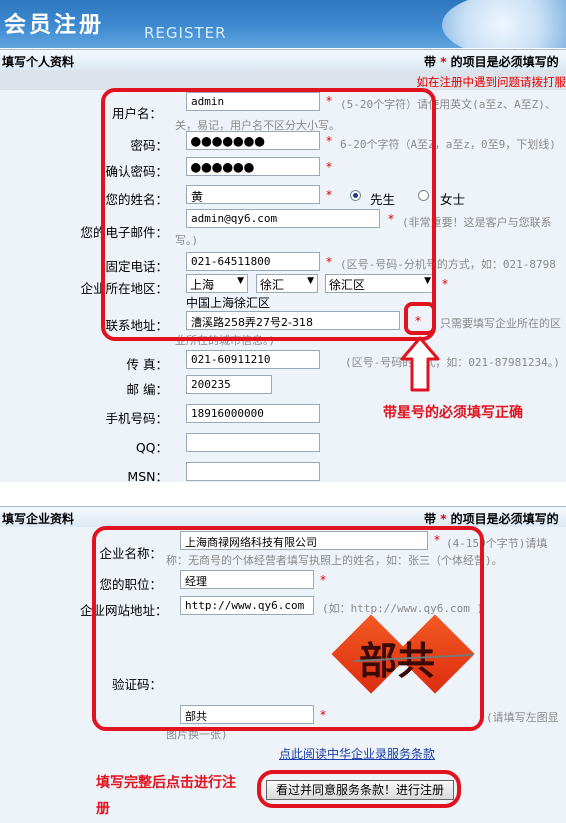 This screenshot has width=566, height=823. Describe the element at coordinates (453, 199) in the screenshot. I see `gender-female-label: 女士` at that location.